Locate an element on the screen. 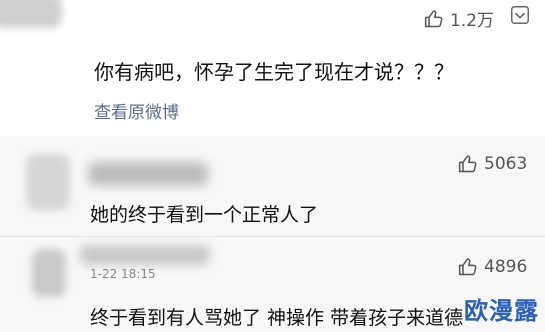  like-button: 4896 is located at coordinates (492, 267).